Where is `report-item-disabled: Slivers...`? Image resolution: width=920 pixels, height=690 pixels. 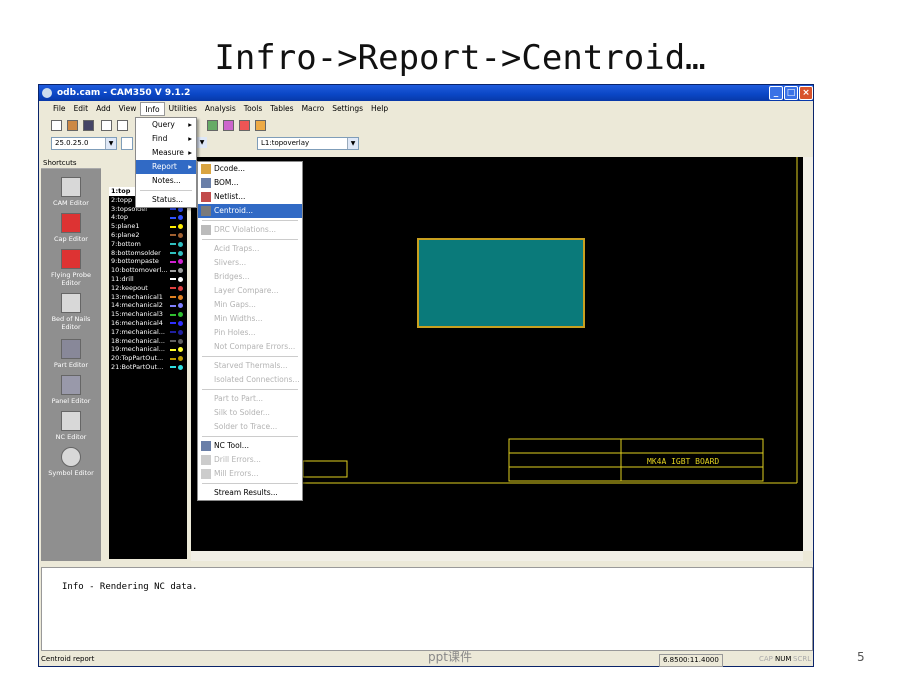
report-item-disabled: Slivers... is located at coordinates (250, 263).